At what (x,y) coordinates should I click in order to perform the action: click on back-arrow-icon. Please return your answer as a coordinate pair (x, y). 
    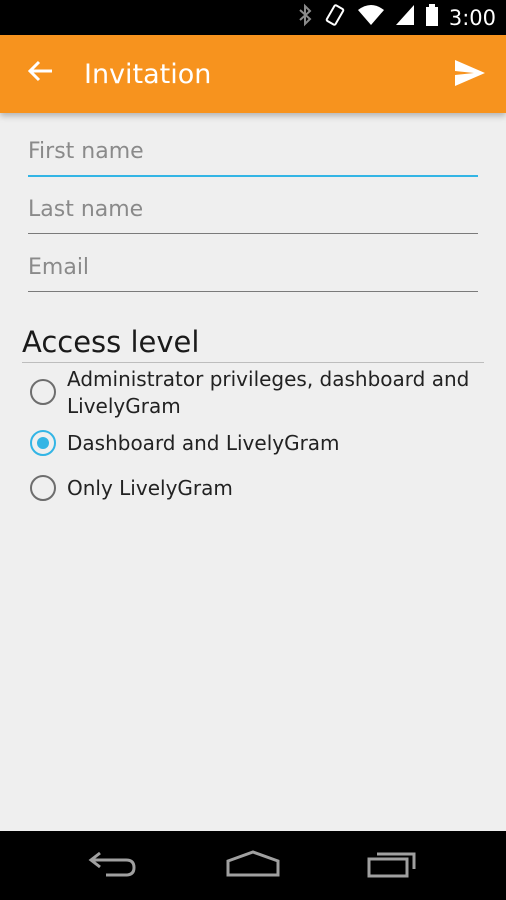
    Looking at the image, I should click on (40, 73).